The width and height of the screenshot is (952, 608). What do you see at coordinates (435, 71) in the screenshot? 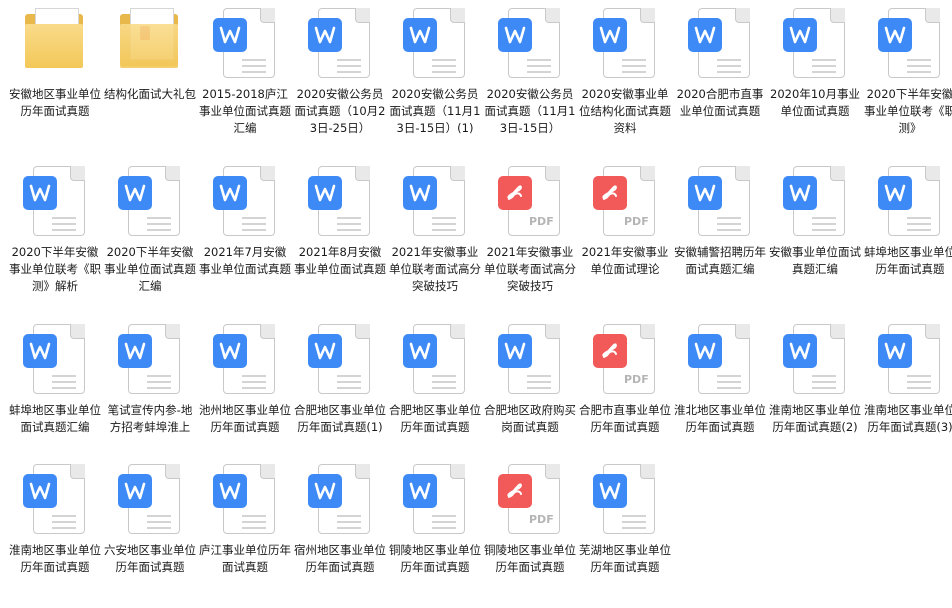
I see `file-item: 2020安徽公务员面试真题（11月13日-15日）(1)` at bounding box center [435, 71].